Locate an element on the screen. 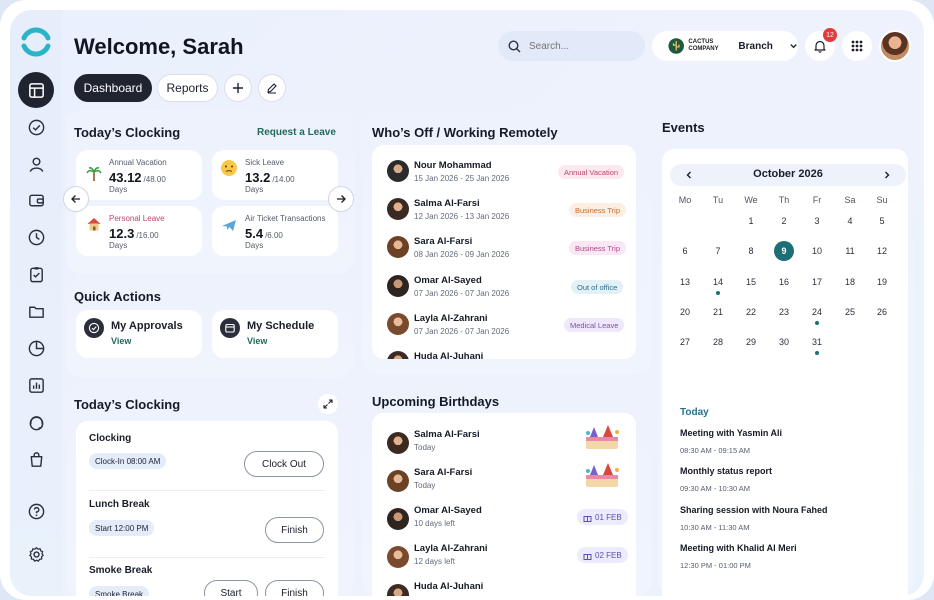 The height and width of the screenshot is (600, 934). wallet-icon is located at coordinates (36, 200).